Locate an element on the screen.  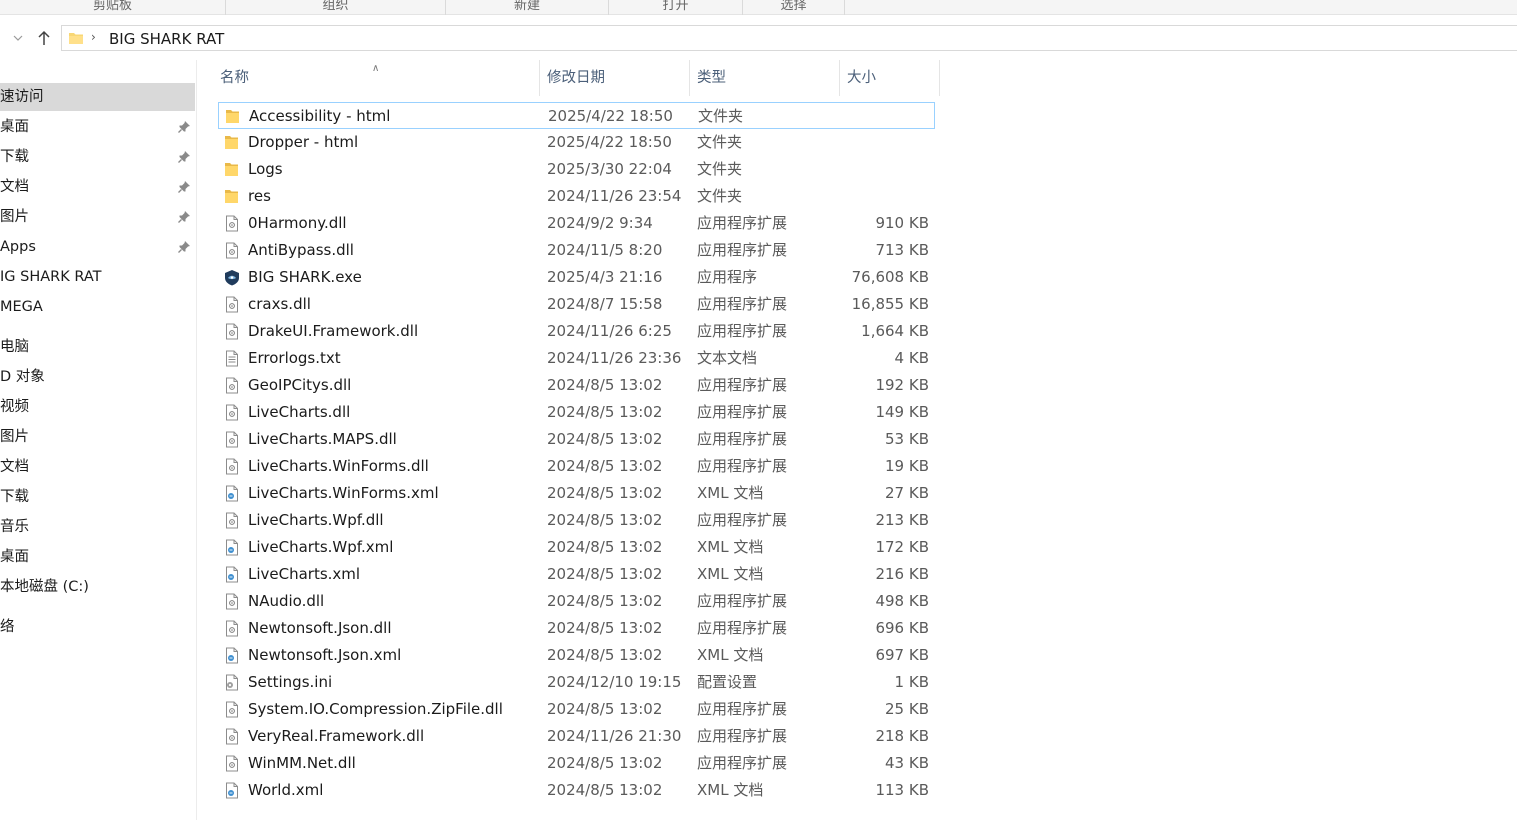
chevron-down-icon is located at coordinates (18, 38).